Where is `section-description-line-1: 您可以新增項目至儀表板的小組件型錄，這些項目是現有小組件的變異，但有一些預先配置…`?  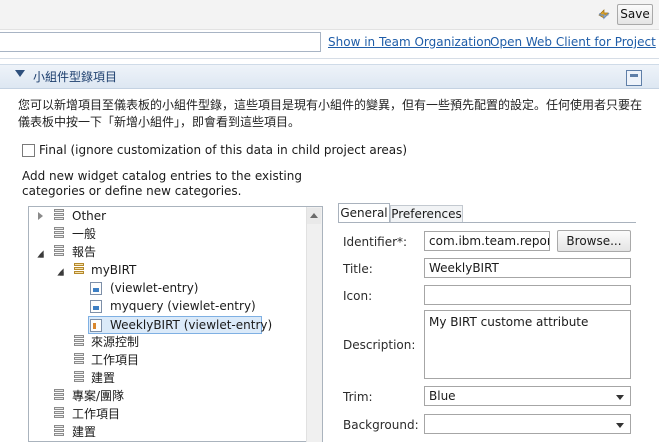
section-description-line-1: 您可以新增項目至儀表板的小組件型錄，這些項目是現有小組件的變異，但有一些預先配置… is located at coordinates (330, 105).